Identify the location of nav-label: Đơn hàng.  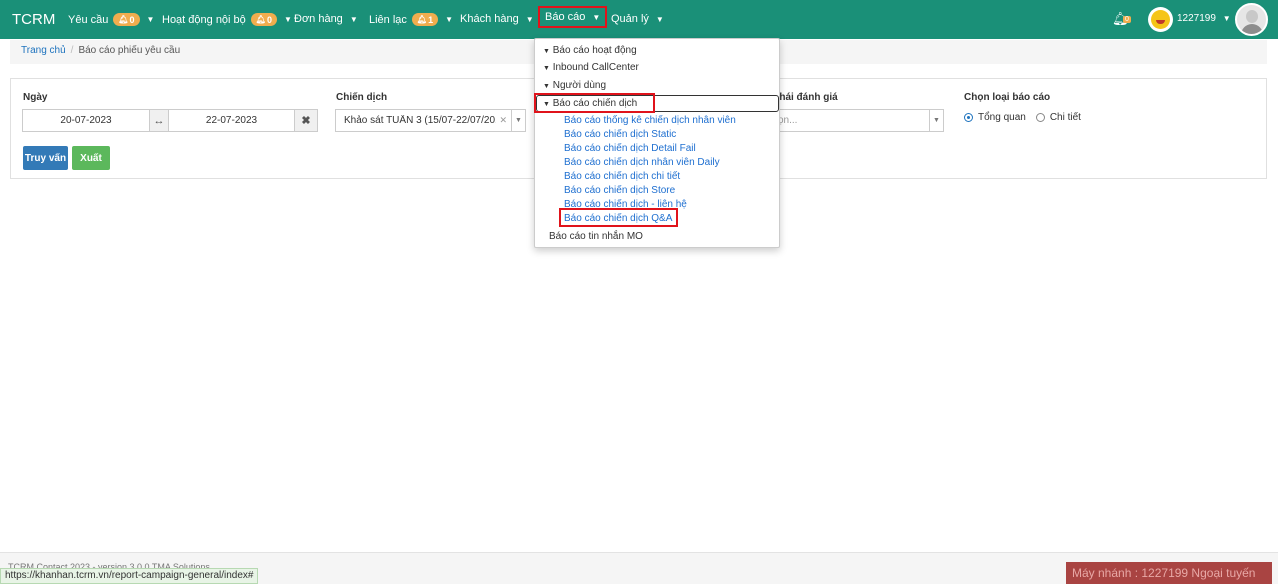
(318, 19).